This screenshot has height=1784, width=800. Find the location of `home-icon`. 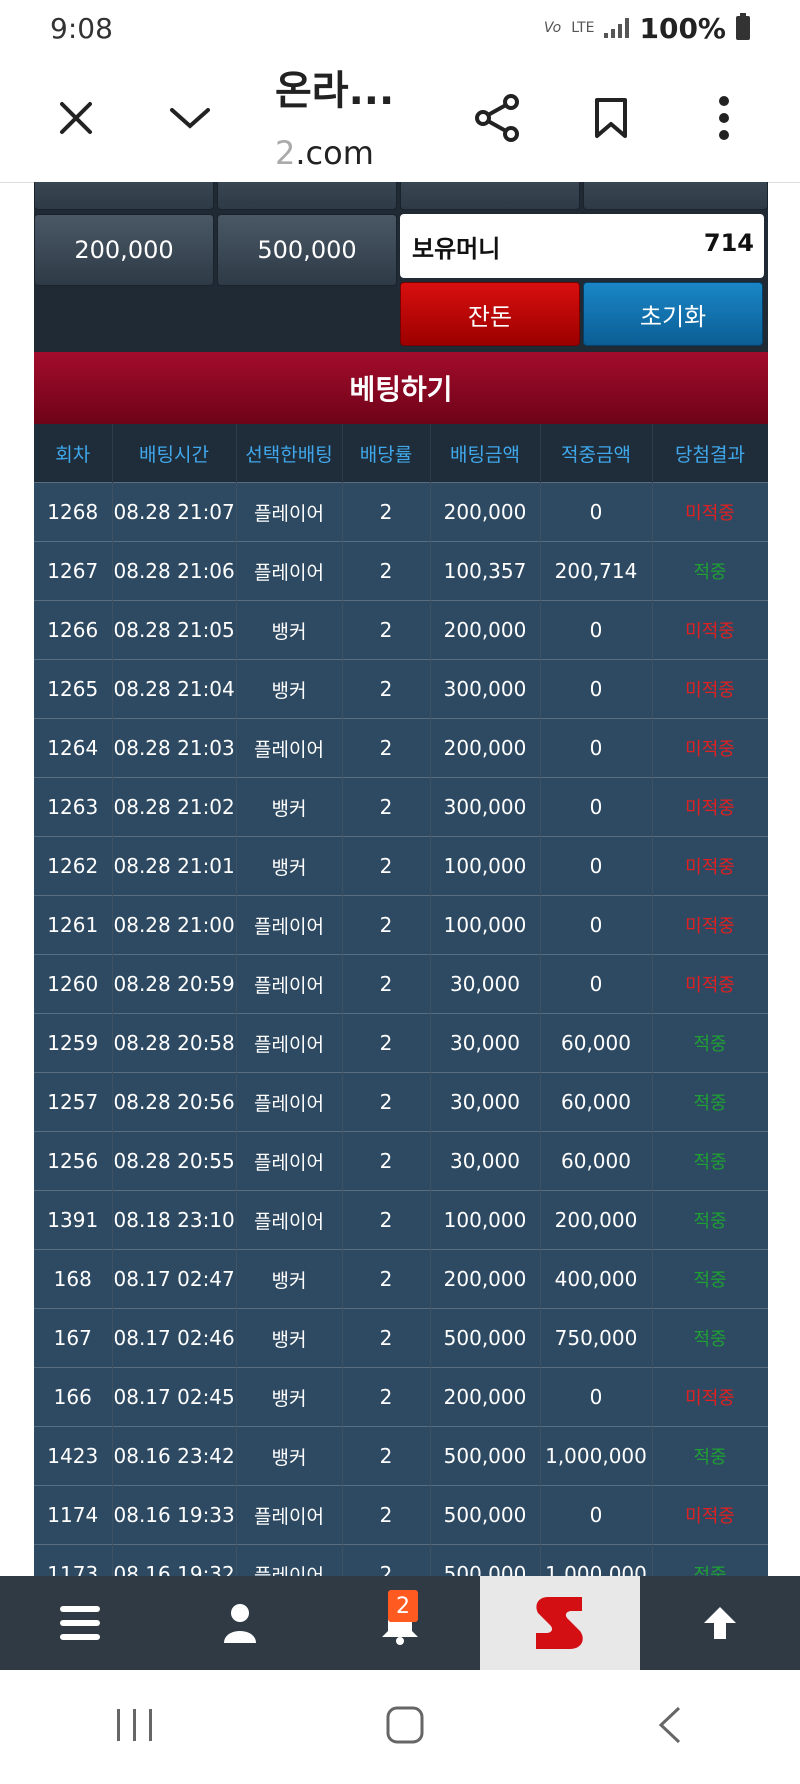

home-icon is located at coordinates (405, 1727).